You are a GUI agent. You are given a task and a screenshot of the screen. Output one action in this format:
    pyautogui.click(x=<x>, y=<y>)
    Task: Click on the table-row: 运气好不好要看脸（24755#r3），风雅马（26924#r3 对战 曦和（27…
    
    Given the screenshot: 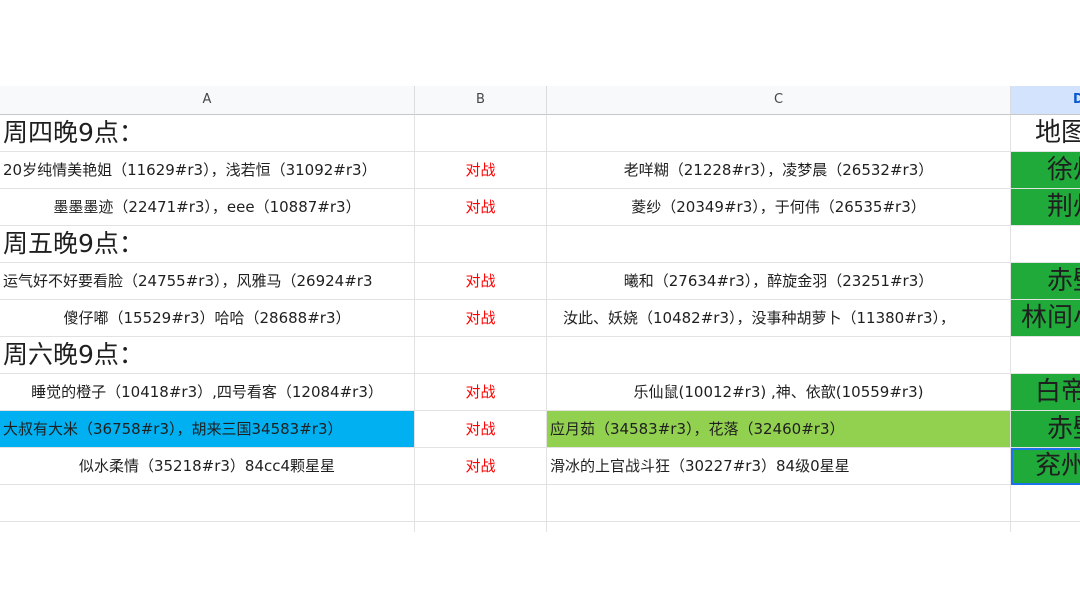 What is the action you would take?
    pyautogui.click(x=540, y=281)
    